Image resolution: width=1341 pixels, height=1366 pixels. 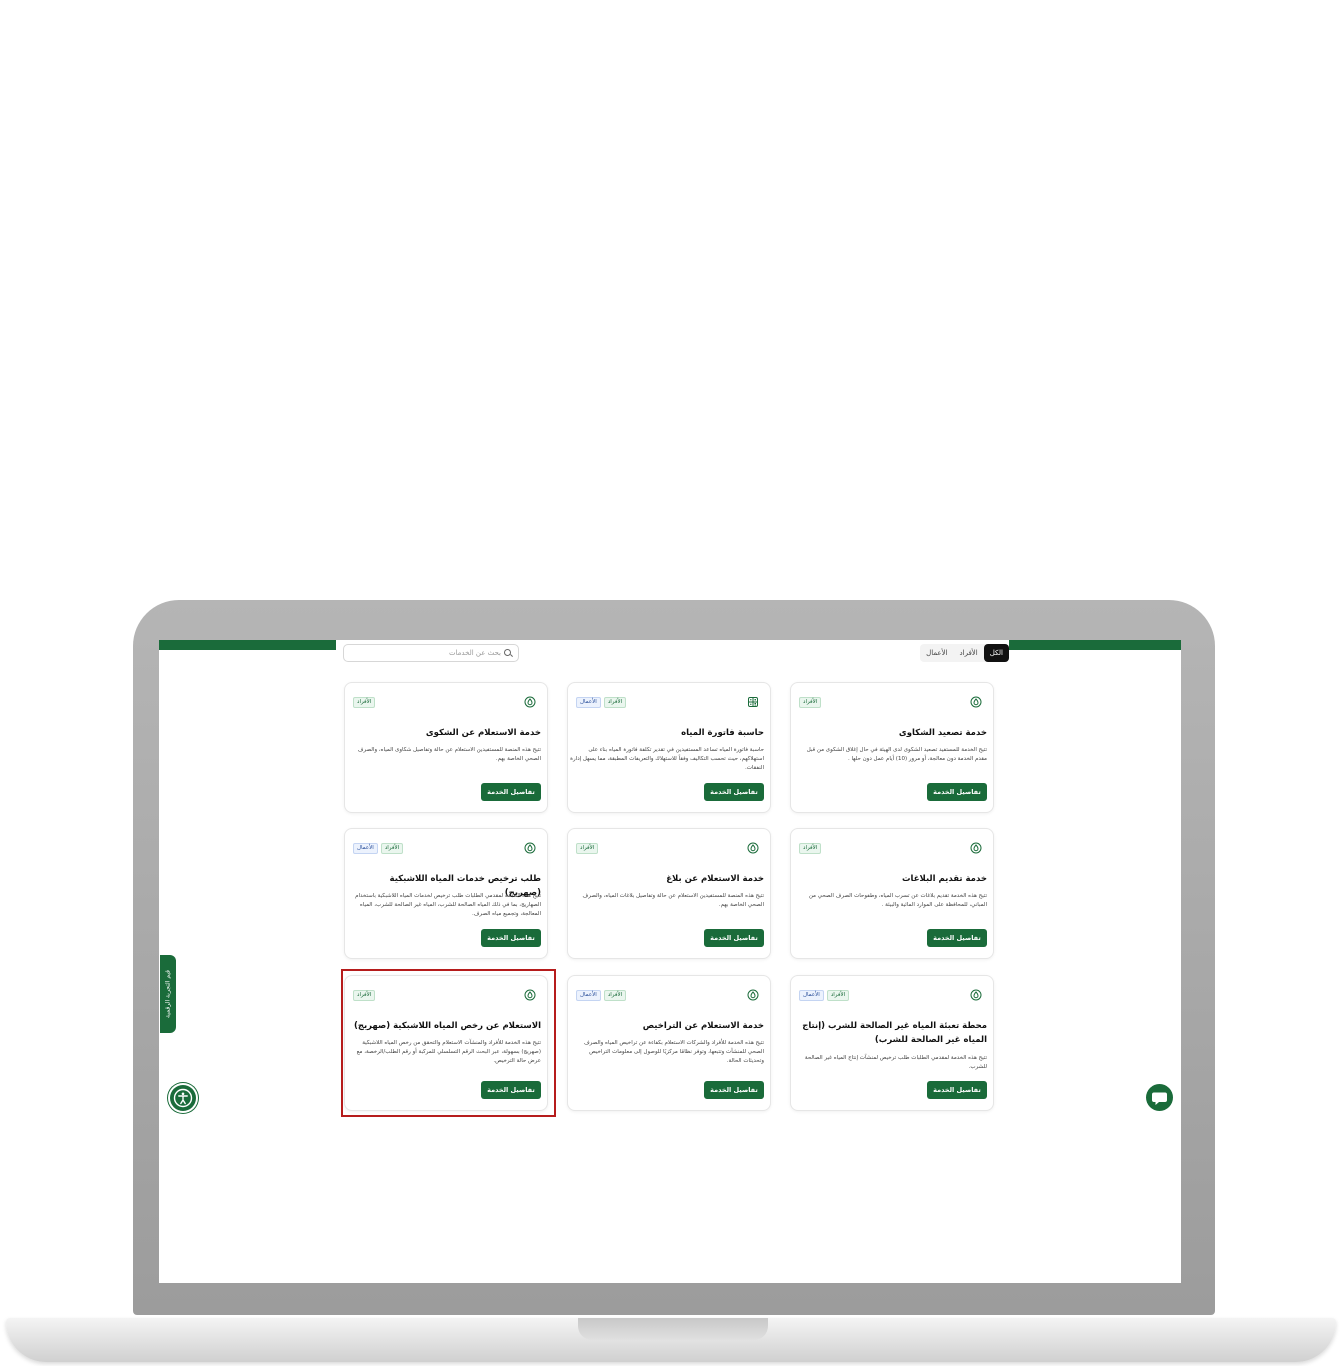 What do you see at coordinates (673, 1329) in the screenshot?
I see `laptop-notch` at bounding box center [673, 1329].